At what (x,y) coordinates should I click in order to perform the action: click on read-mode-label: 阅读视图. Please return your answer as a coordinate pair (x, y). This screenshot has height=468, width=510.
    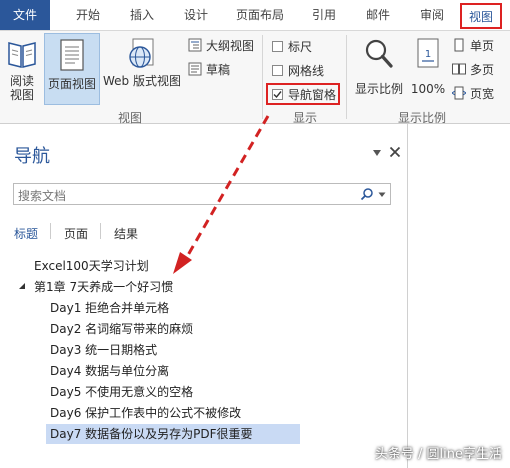
    Looking at the image, I should click on (21, 88).